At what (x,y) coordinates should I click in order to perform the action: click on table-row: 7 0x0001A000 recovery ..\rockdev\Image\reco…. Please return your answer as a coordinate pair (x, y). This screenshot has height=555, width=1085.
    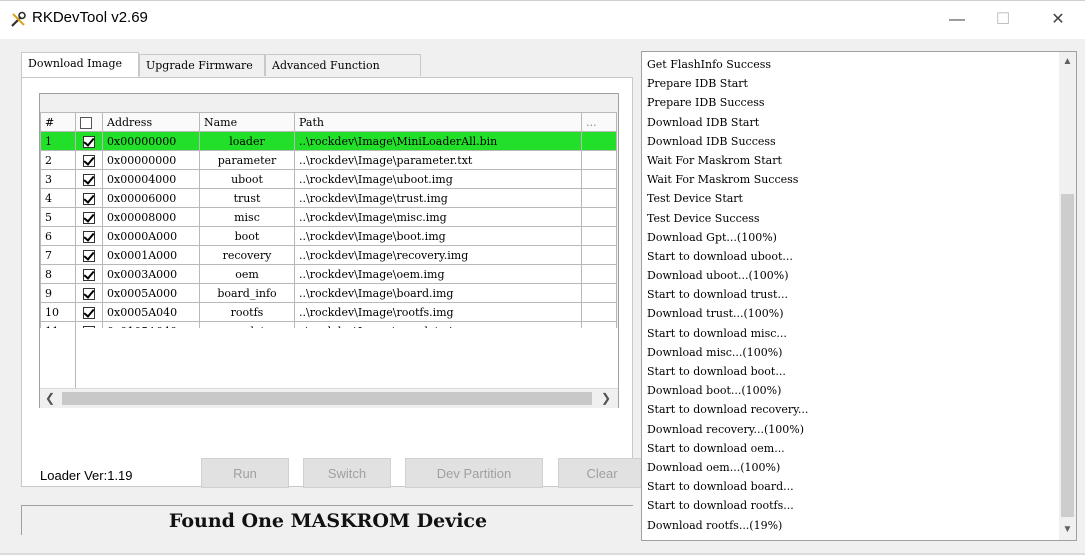
    Looking at the image, I should click on (328, 255).